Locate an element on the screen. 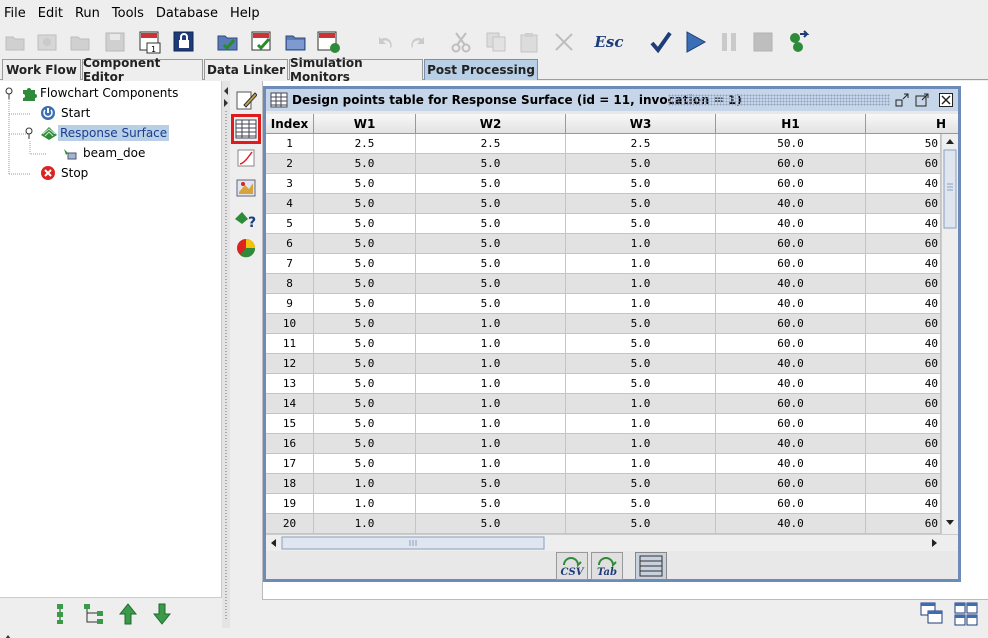 The image size is (988, 638). table-row: 9 5.0 5.0 1.0 40.0 40 is located at coordinates (612, 304).